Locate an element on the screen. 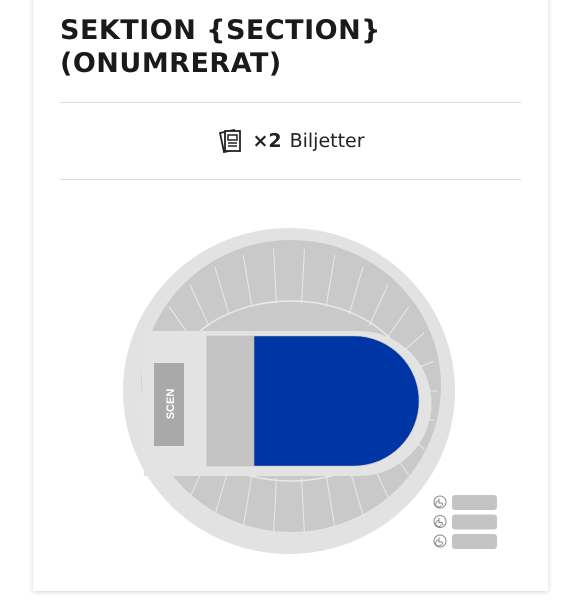  section-title: SEKTION {SECTION} (ONUMRERAT) is located at coordinates (221, 47).